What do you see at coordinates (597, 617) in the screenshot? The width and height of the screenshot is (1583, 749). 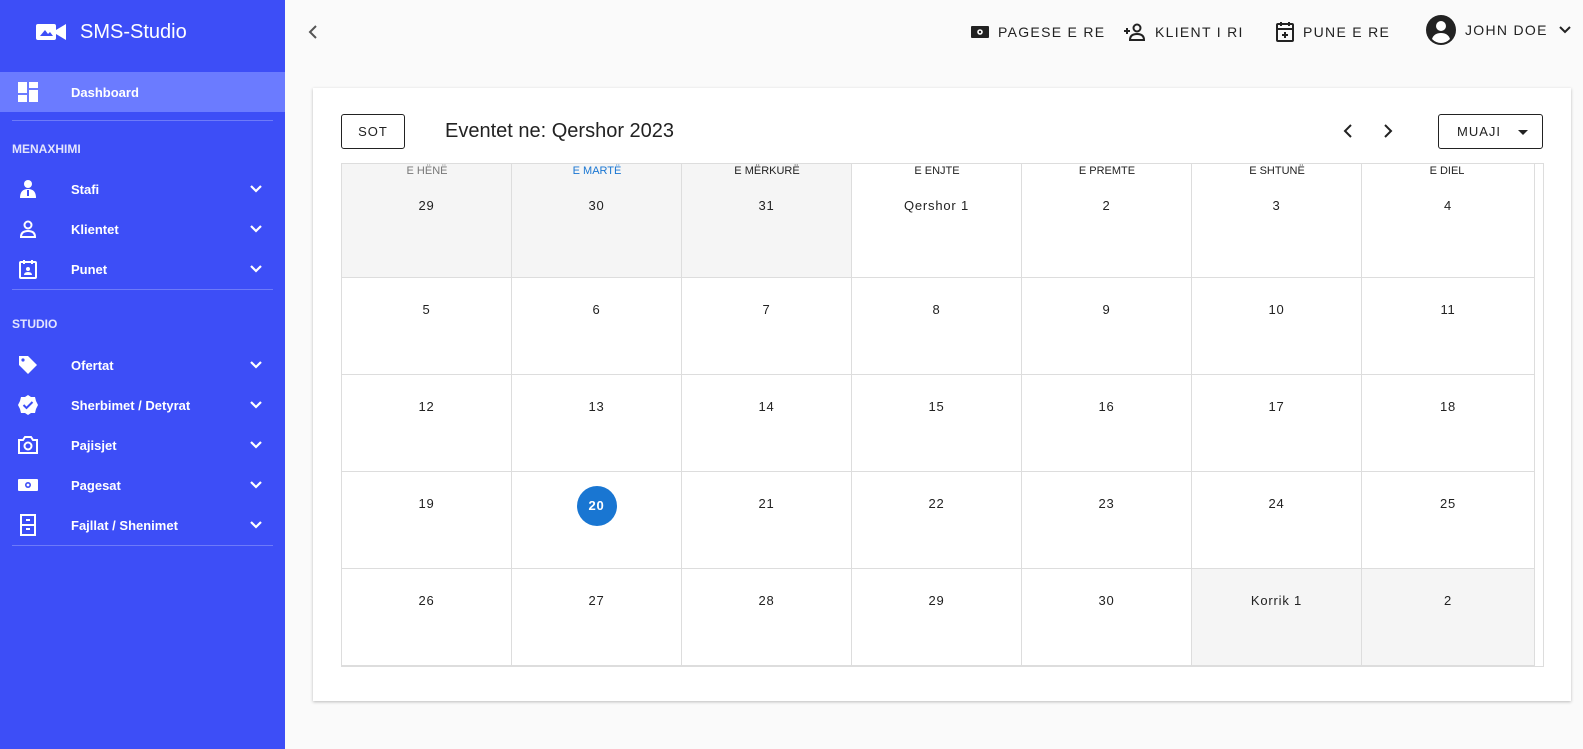 I see `calendar-day-cell: 27` at bounding box center [597, 617].